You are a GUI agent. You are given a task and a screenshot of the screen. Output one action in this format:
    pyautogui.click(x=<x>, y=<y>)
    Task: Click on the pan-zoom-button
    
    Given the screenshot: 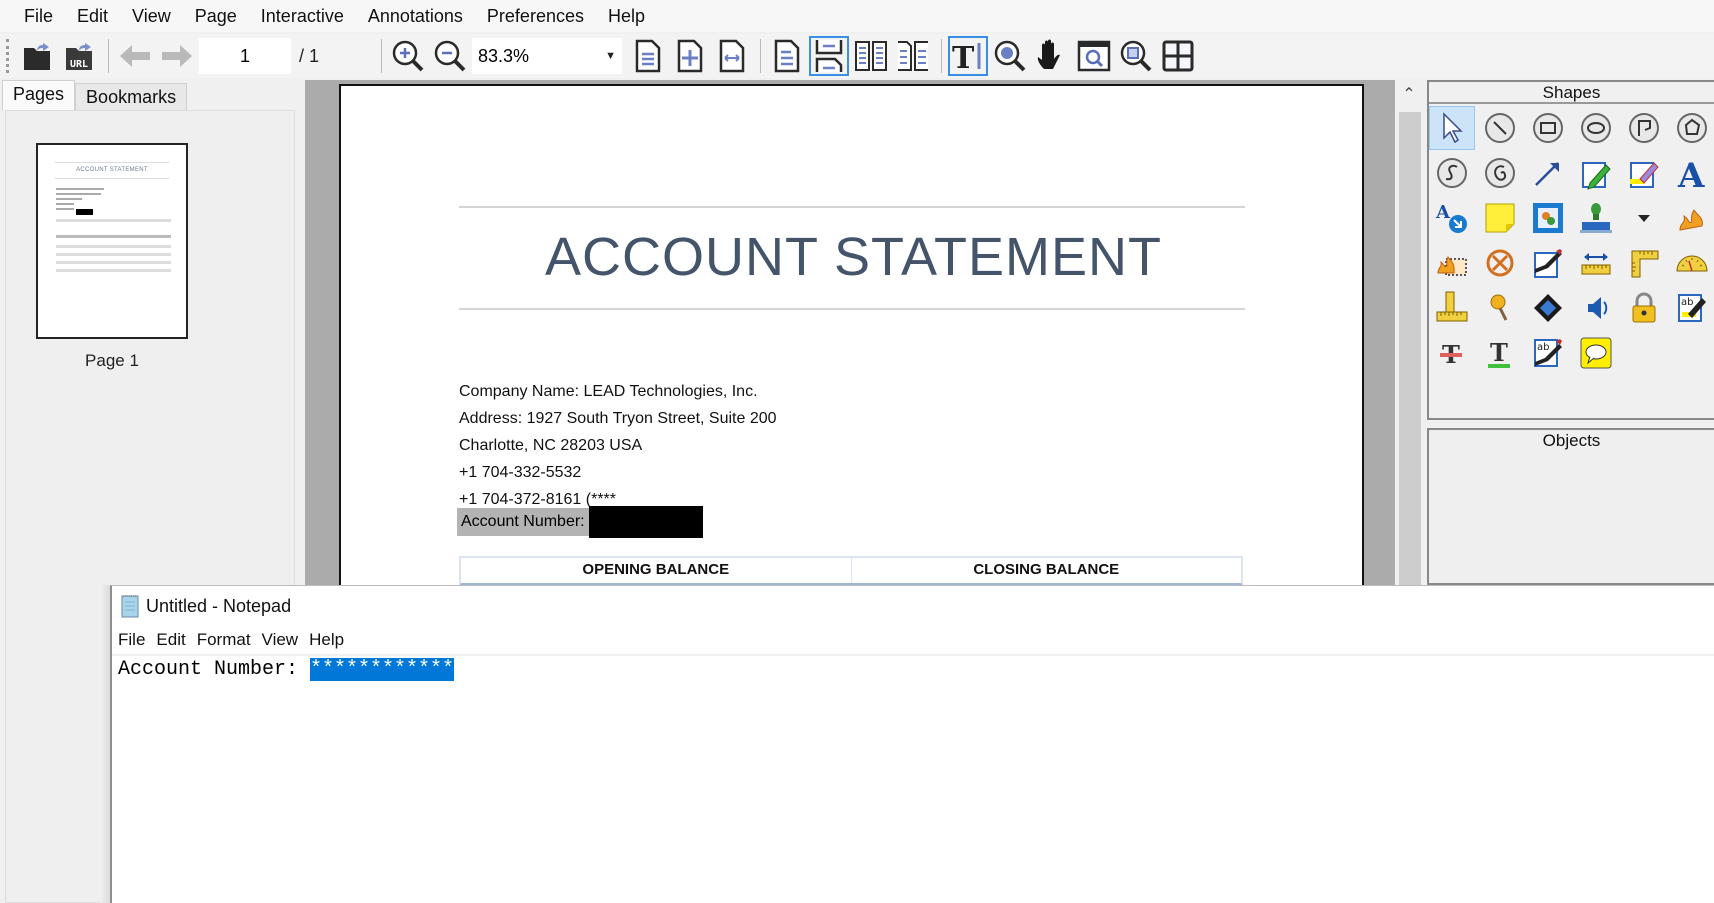 What is the action you would take?
    pyautogui.click(x=1010, y=56)
    